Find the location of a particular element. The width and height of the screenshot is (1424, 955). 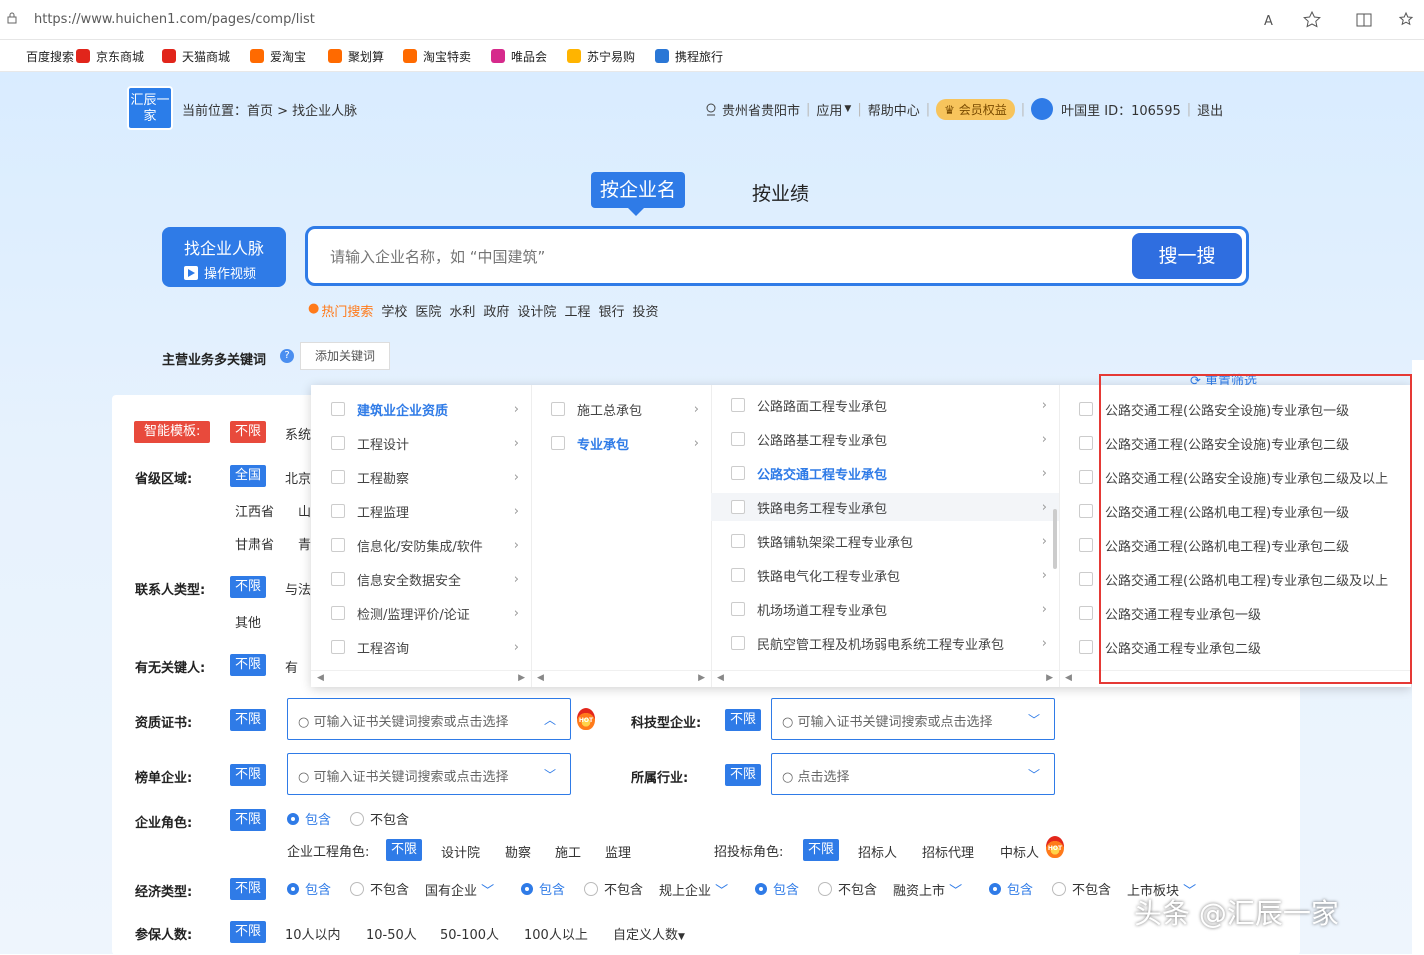

econ-group-select: 融资上市 ﹀ is located at coordinates (927, 889).